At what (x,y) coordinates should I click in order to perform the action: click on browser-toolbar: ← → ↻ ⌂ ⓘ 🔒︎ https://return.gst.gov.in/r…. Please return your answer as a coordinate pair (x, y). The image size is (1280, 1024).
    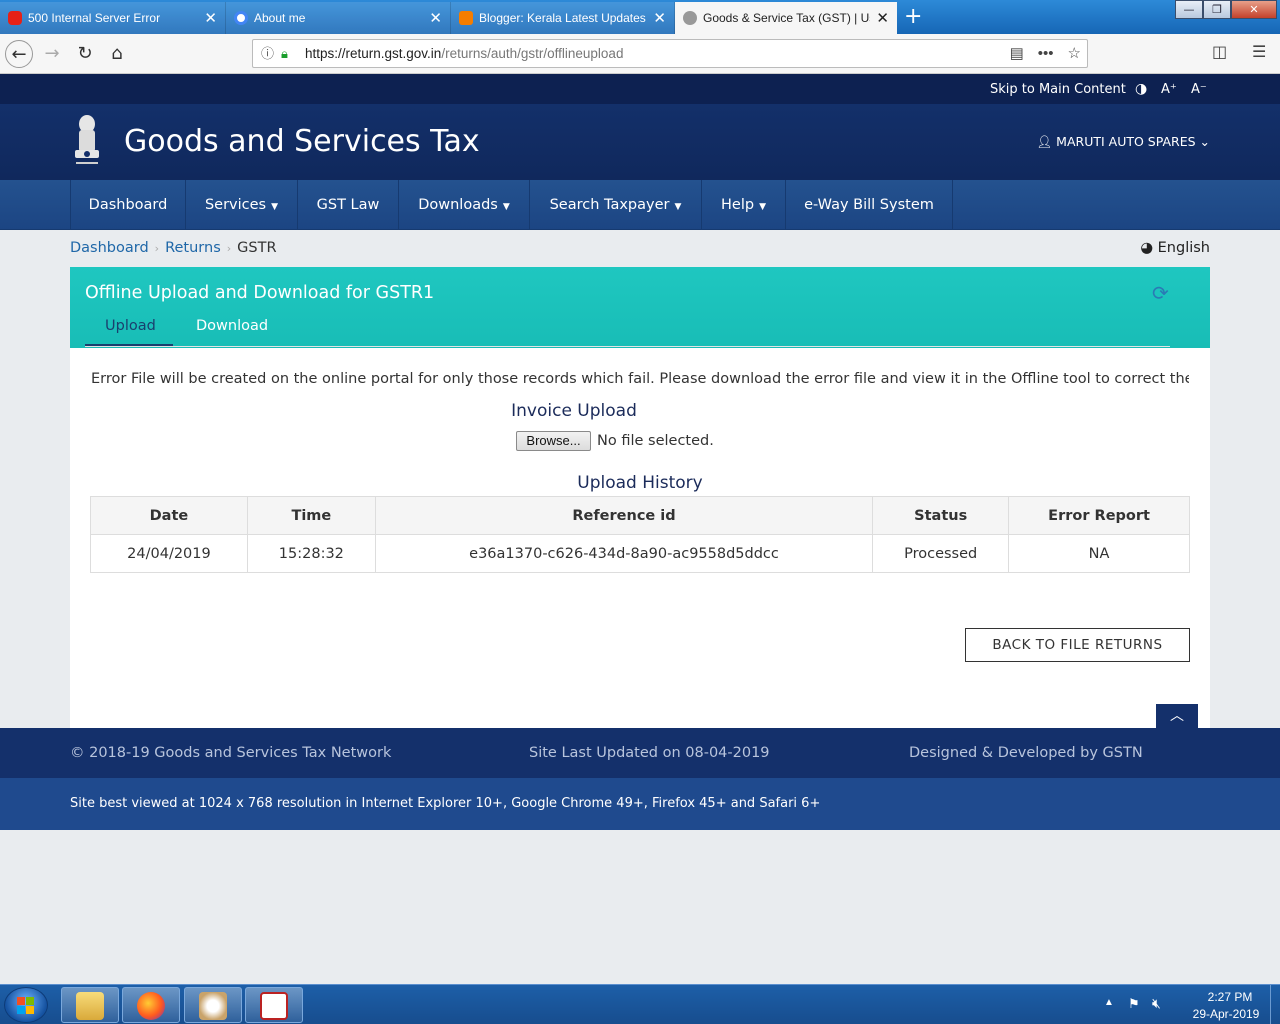
    Looking at the image, I should click on (640, 54).